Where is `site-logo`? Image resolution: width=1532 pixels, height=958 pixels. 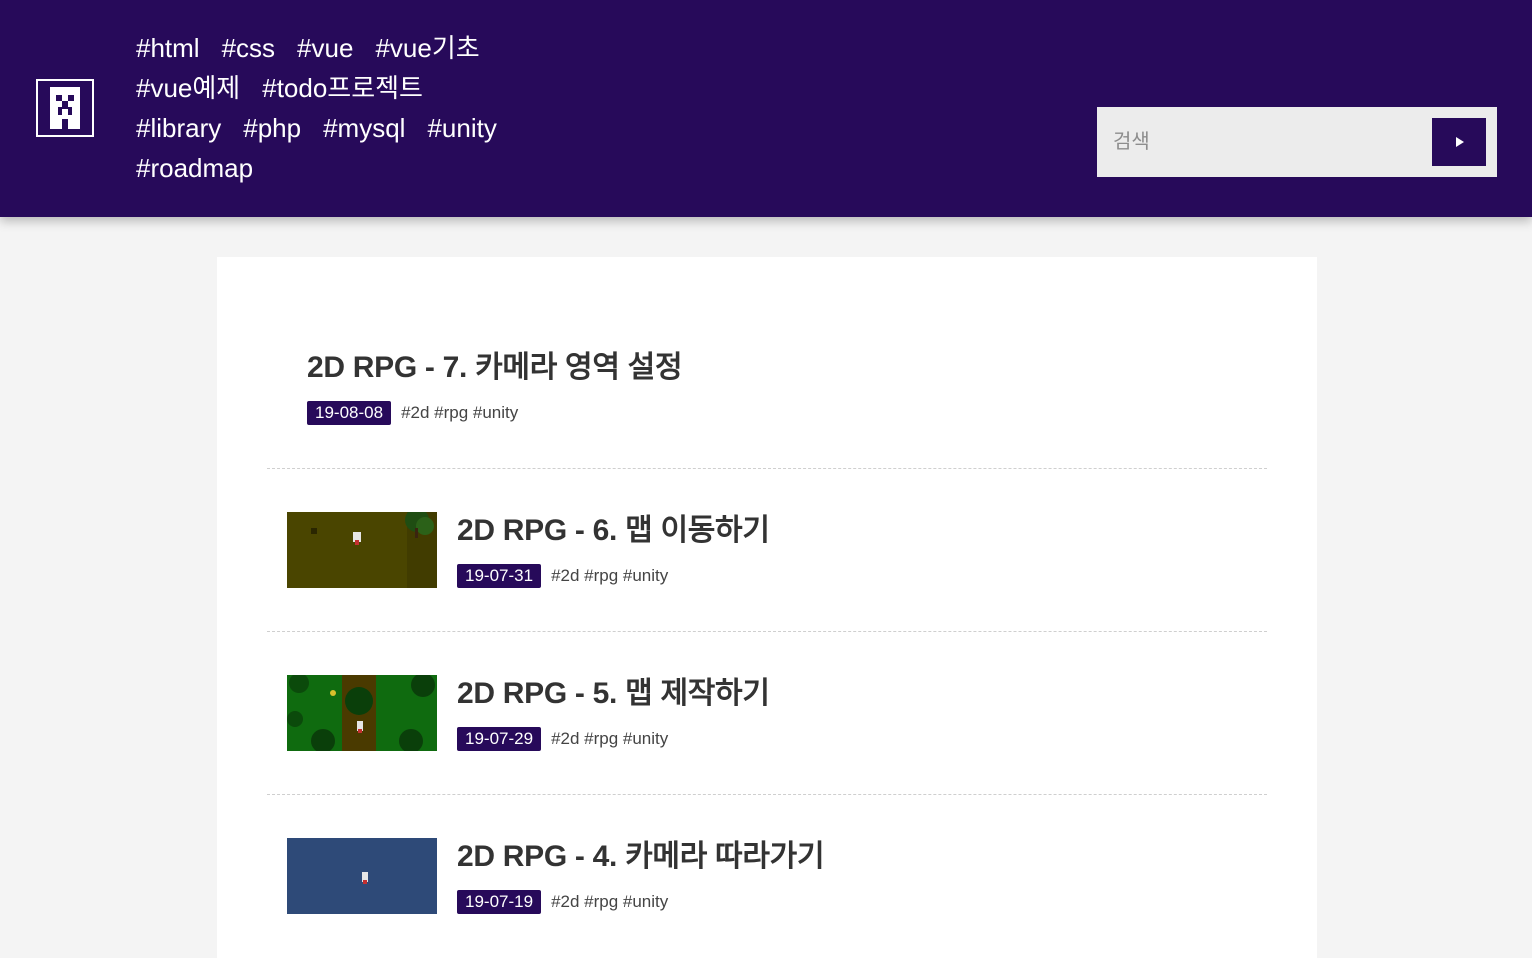 site-logo is located at coordinates (65, 108).